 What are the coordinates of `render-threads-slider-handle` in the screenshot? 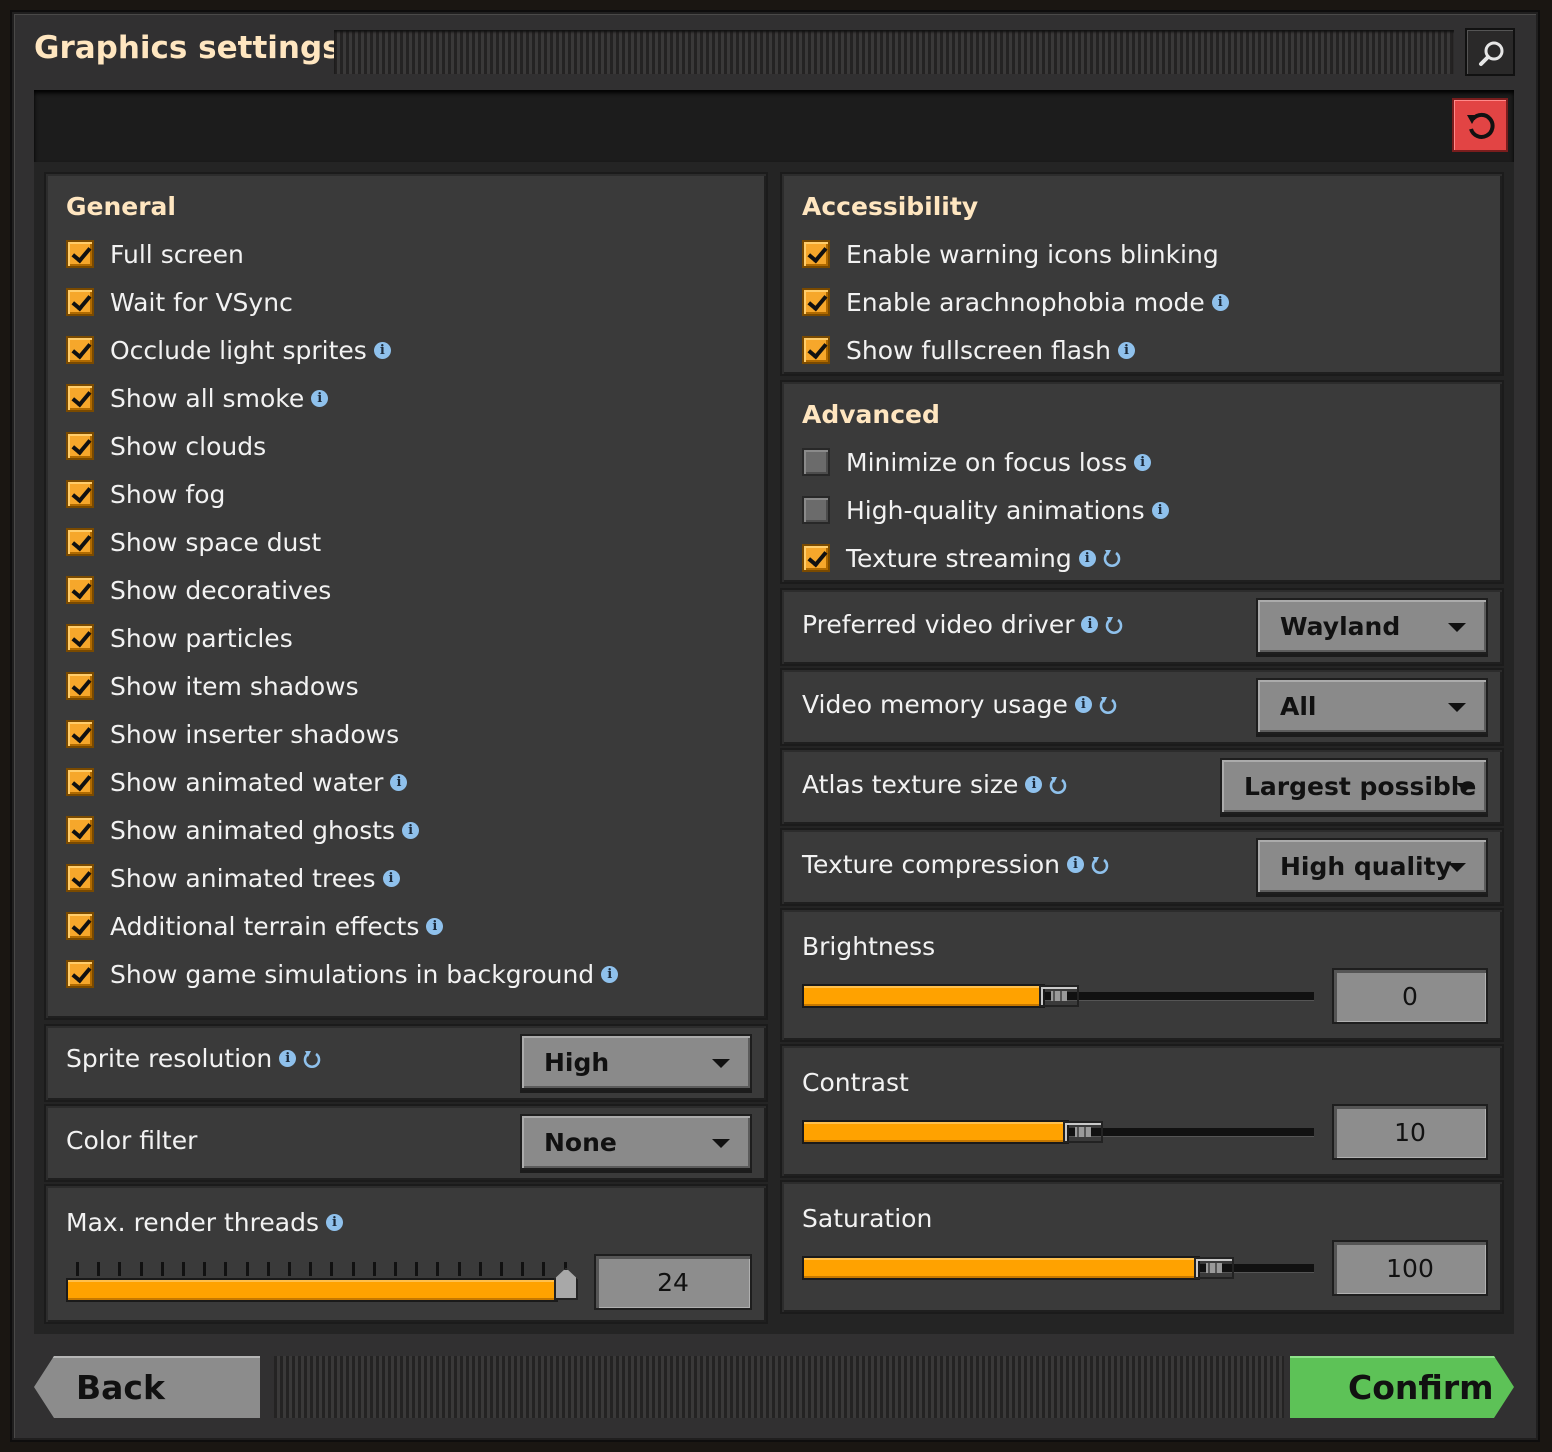 It's located at (566, 1284).